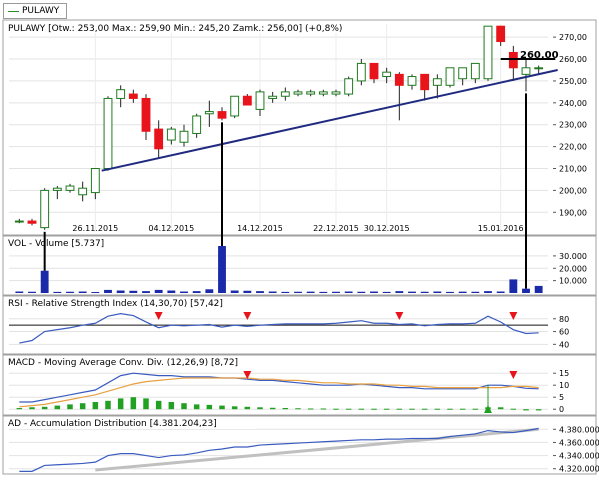 The width and height of the screenshot is (599, 481). Describe the element at coordinates (570, 269) in the screenshot. I see `volume-y-axis: 10.000 20.000 30.000` at that location.